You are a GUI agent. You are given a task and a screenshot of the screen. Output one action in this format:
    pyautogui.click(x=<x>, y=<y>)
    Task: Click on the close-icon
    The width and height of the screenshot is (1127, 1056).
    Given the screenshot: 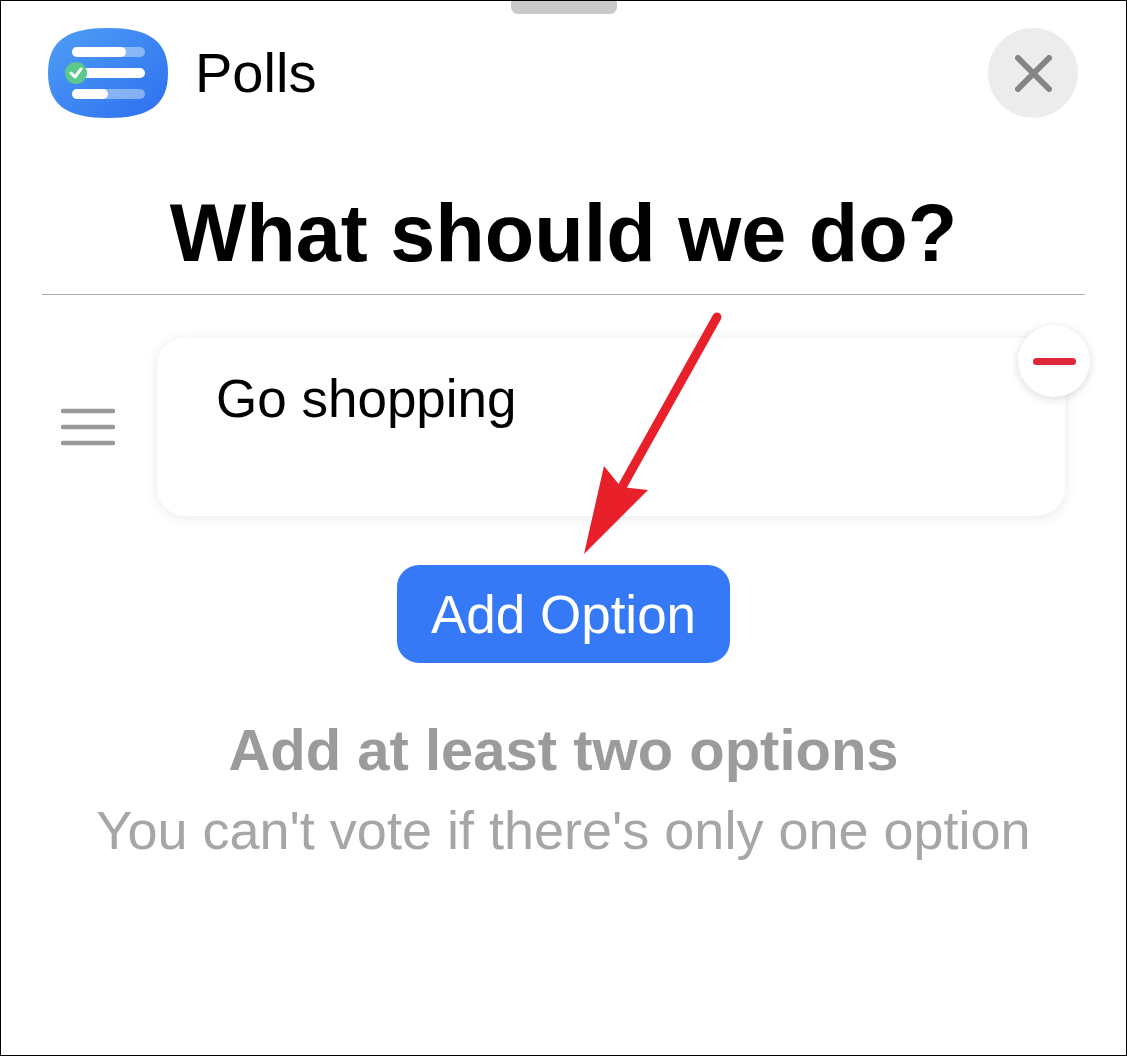 What is the action you would take?
    pyautogui.click(x=1033, y=73)
    